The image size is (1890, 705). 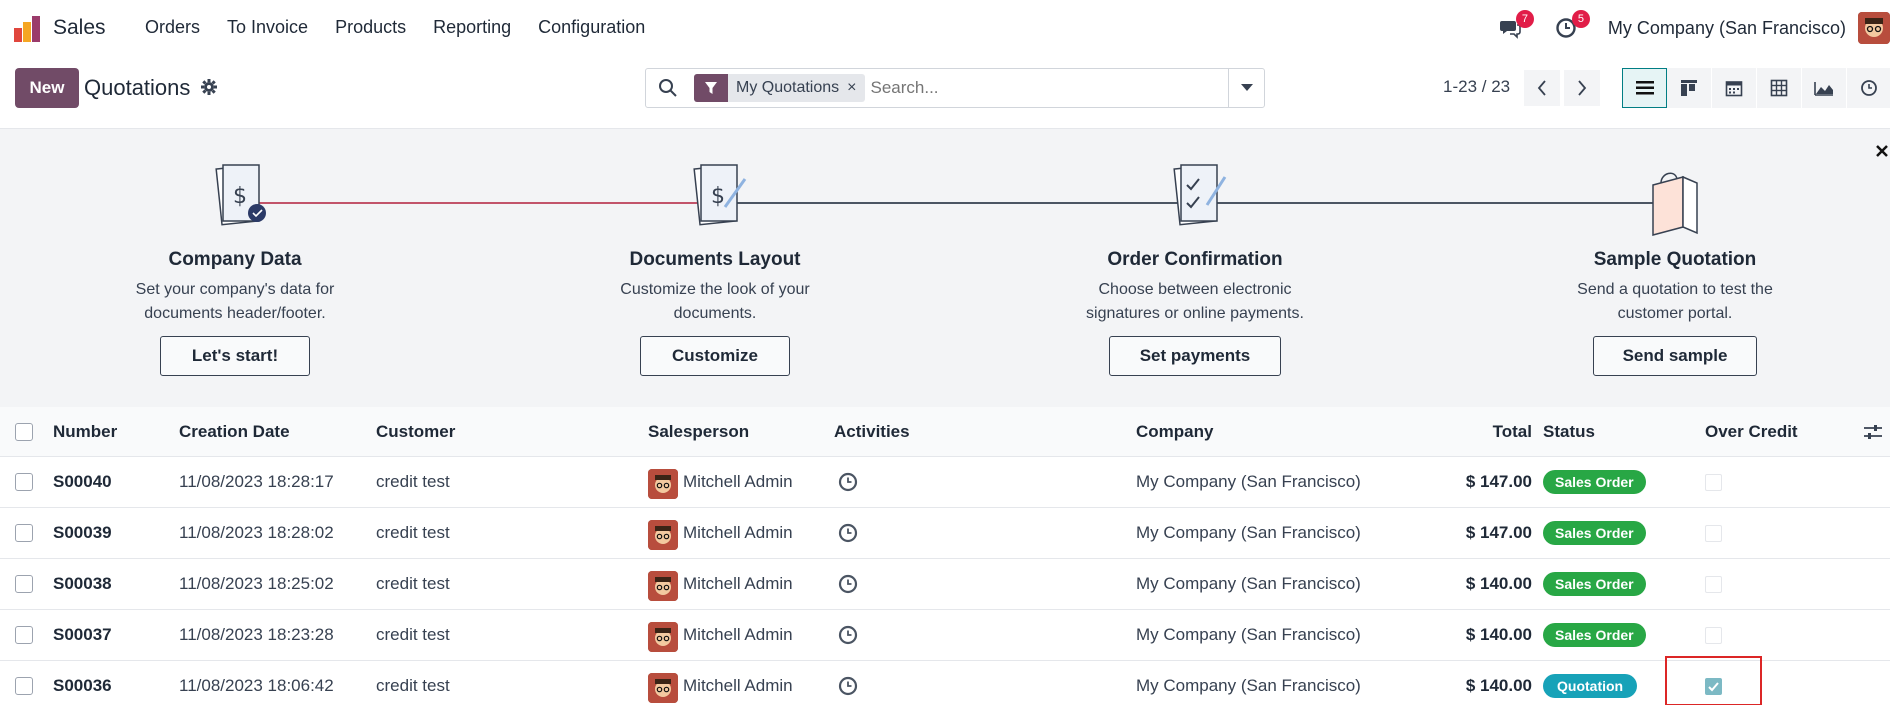 I want to click on creation-date: 11/08/2023 18:28:02, so click(x=256, y=532).